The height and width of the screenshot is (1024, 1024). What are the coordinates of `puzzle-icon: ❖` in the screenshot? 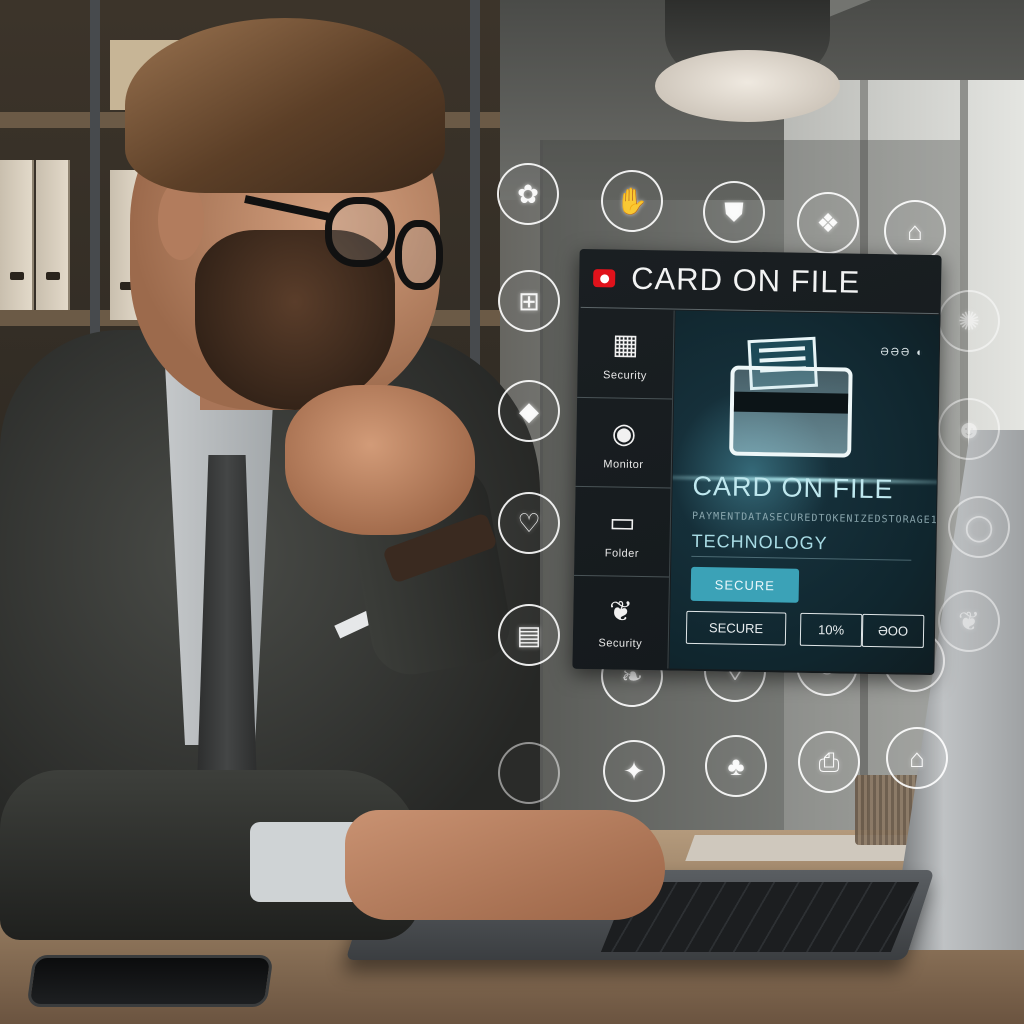 It's located at (828, 223).